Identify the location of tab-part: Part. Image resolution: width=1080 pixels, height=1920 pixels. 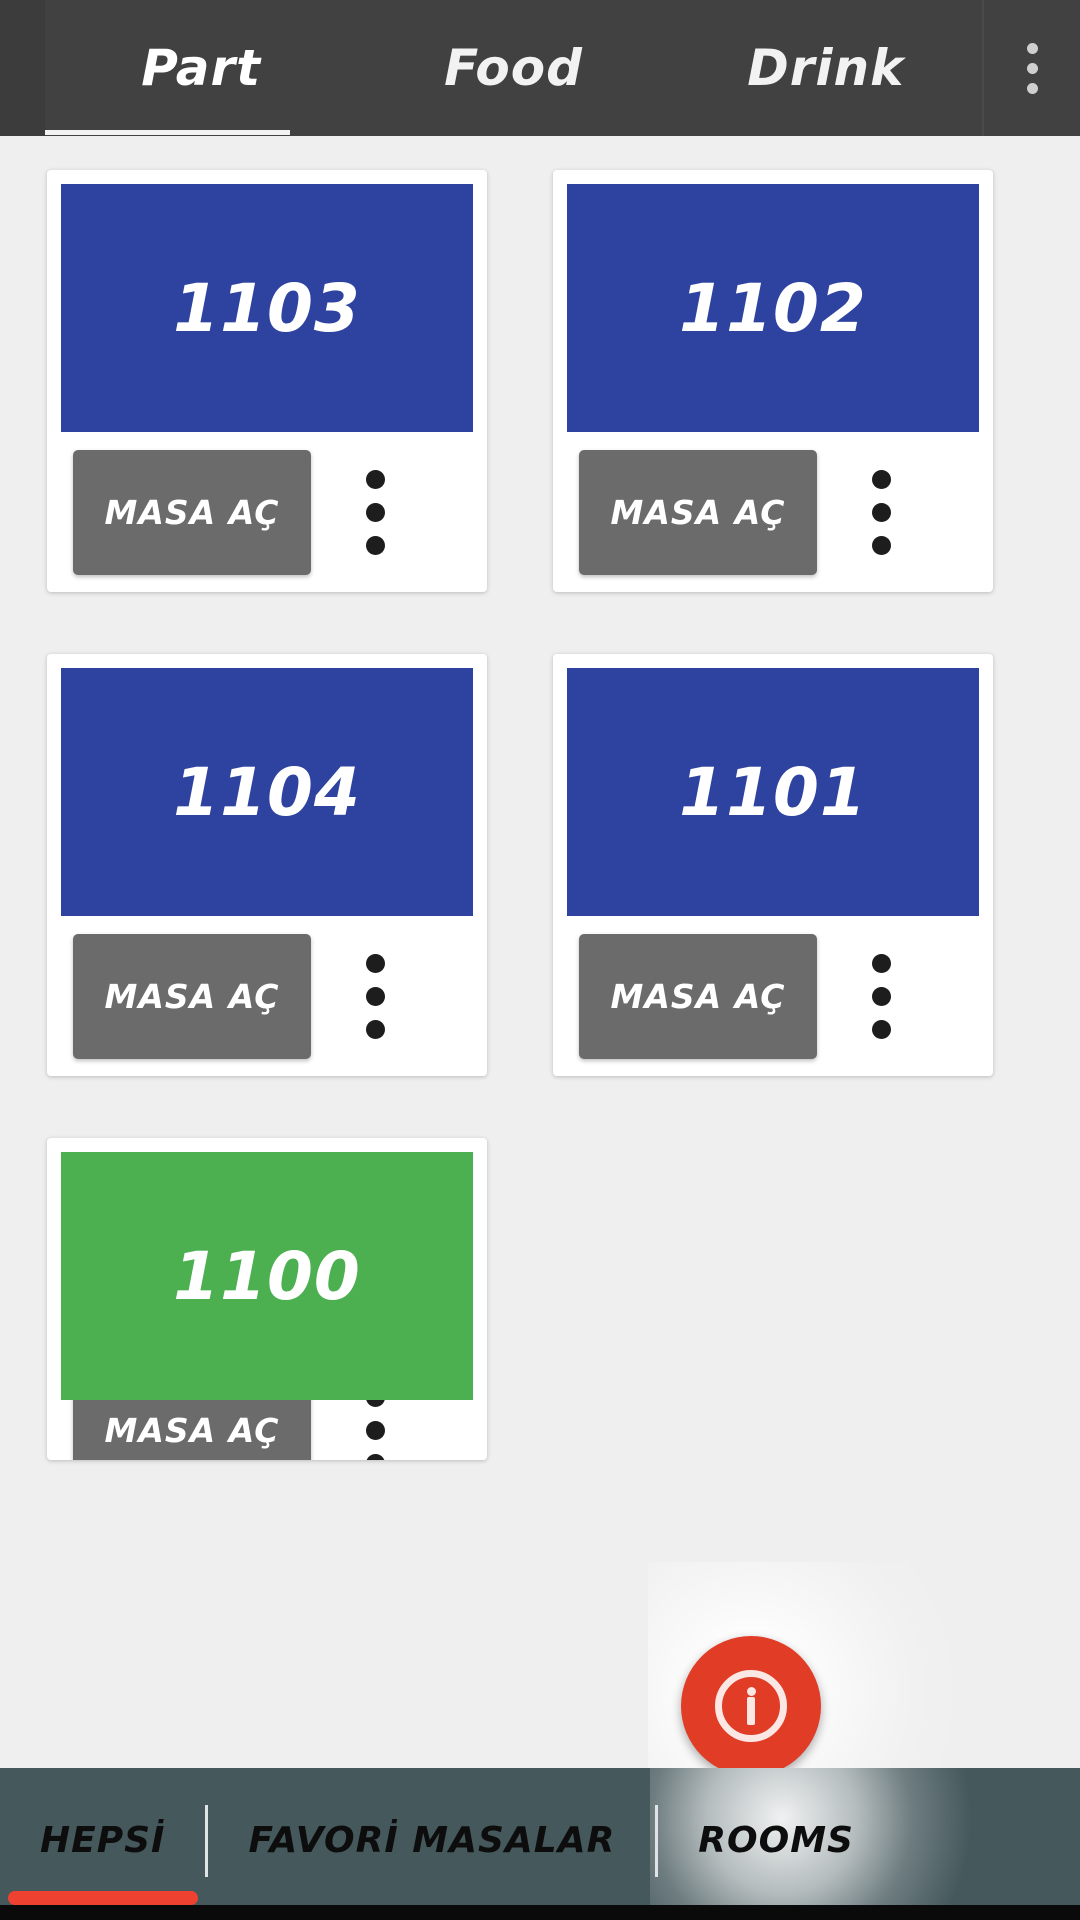
(201, 68).